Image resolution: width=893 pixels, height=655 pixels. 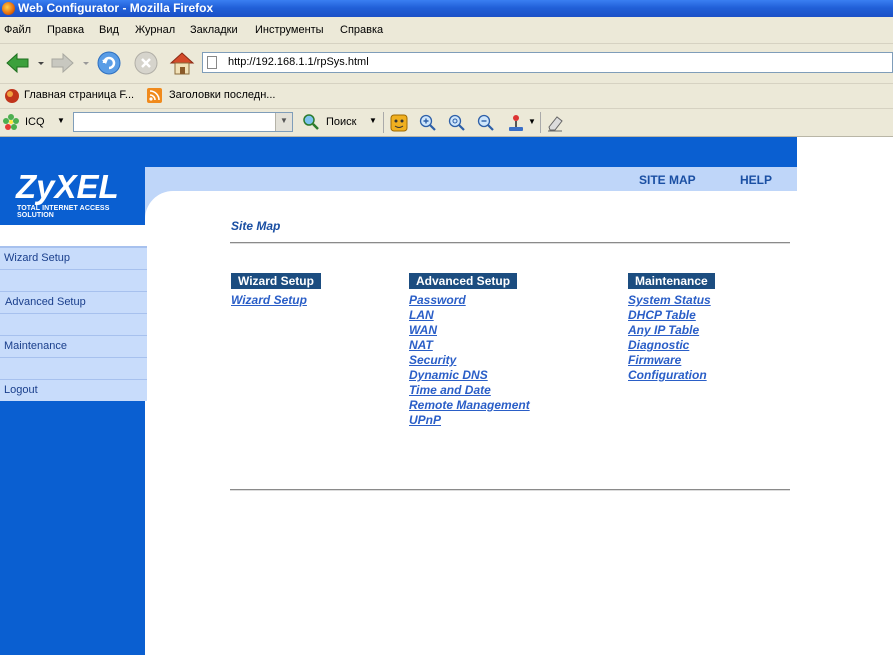 What do you see at coordinates (61, 120) in the screenshot?
I see `icq-dropdown-arrow-icon: ▼` at bounding box center [61, 120].